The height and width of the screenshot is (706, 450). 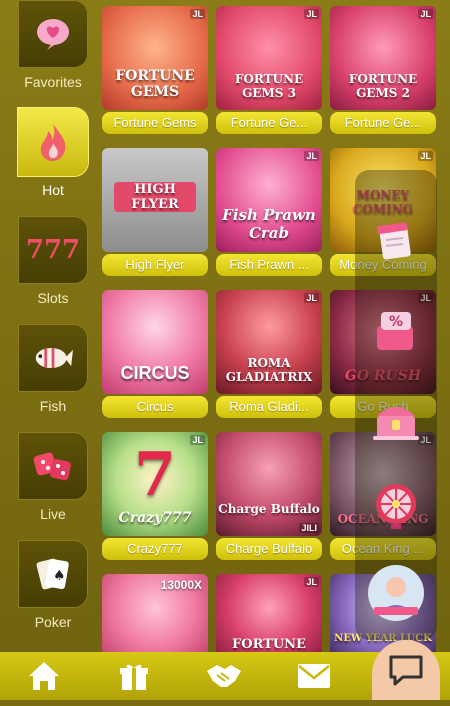 What do you see at coordinates (269, 484) in the screenshot?
I see `game-thumbnail: JILI Charge Buffalo` at bounding box center [269, 484].